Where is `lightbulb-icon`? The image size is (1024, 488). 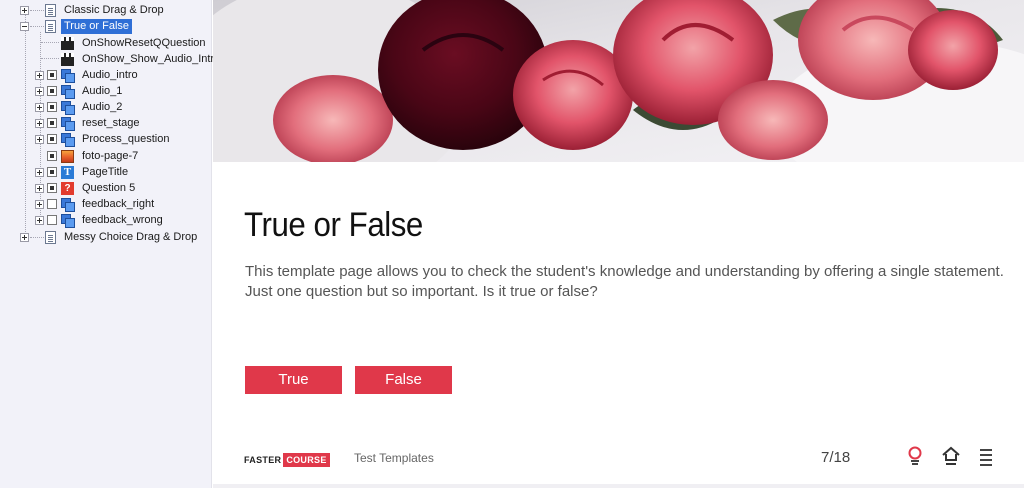
lightbulb-icon is located at coordinates (915, 456).